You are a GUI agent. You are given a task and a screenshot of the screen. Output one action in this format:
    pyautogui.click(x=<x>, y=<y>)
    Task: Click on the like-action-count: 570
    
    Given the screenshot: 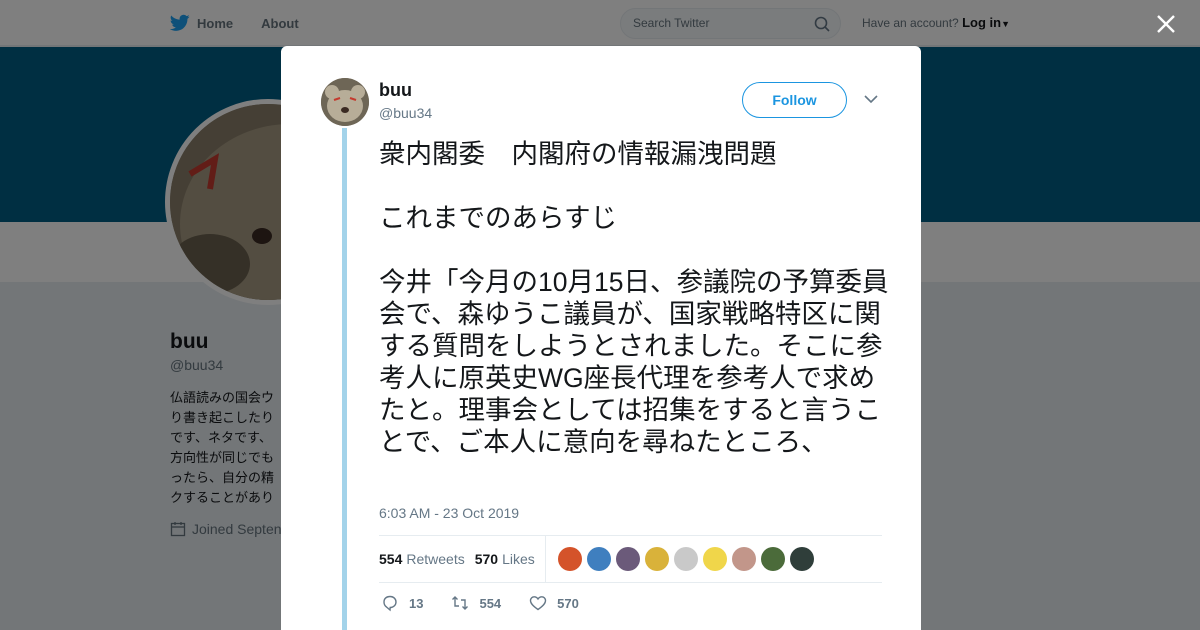 What is the action you would take?
    pyautogui.click(x=568, y=603)
    